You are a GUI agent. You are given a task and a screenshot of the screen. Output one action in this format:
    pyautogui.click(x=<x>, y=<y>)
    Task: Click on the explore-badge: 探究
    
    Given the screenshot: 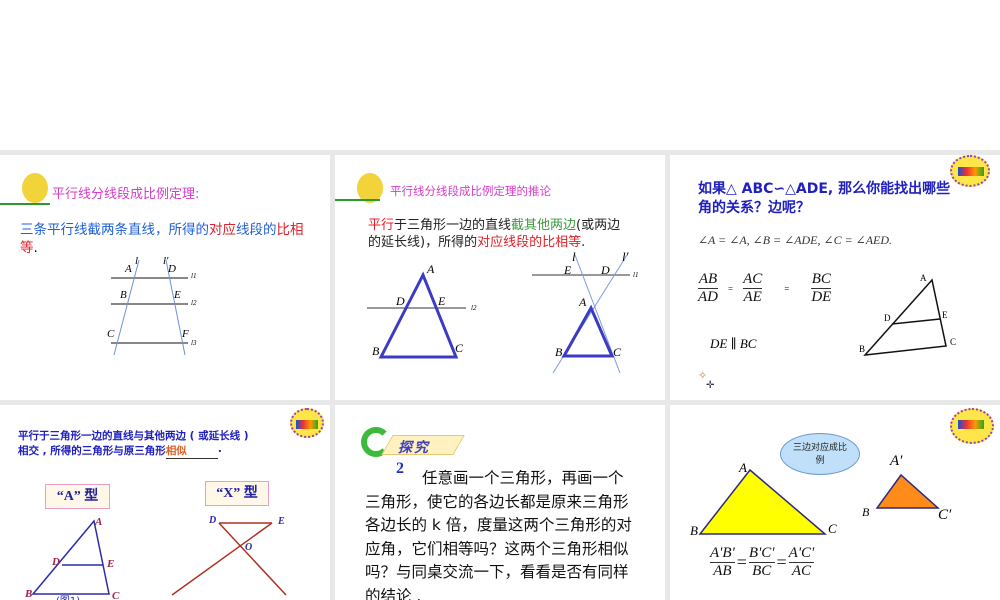 What is the action you would take?
    pyautogui.click(x=414, y=448)
    